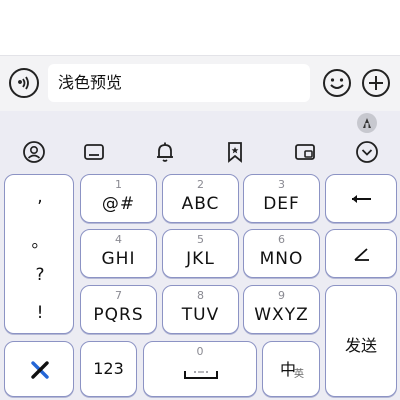 The image size is (400, 400). What do you see at coordinates (201, 375) in the screenshot?
I see `space-icon` at bounding box center [201, 375].